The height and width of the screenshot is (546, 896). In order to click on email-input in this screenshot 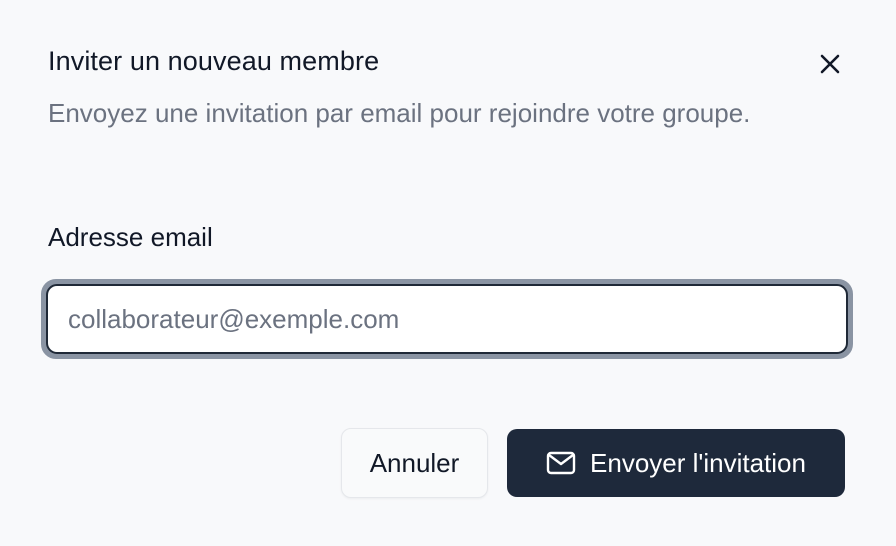, I will do `click(447, 319)`.